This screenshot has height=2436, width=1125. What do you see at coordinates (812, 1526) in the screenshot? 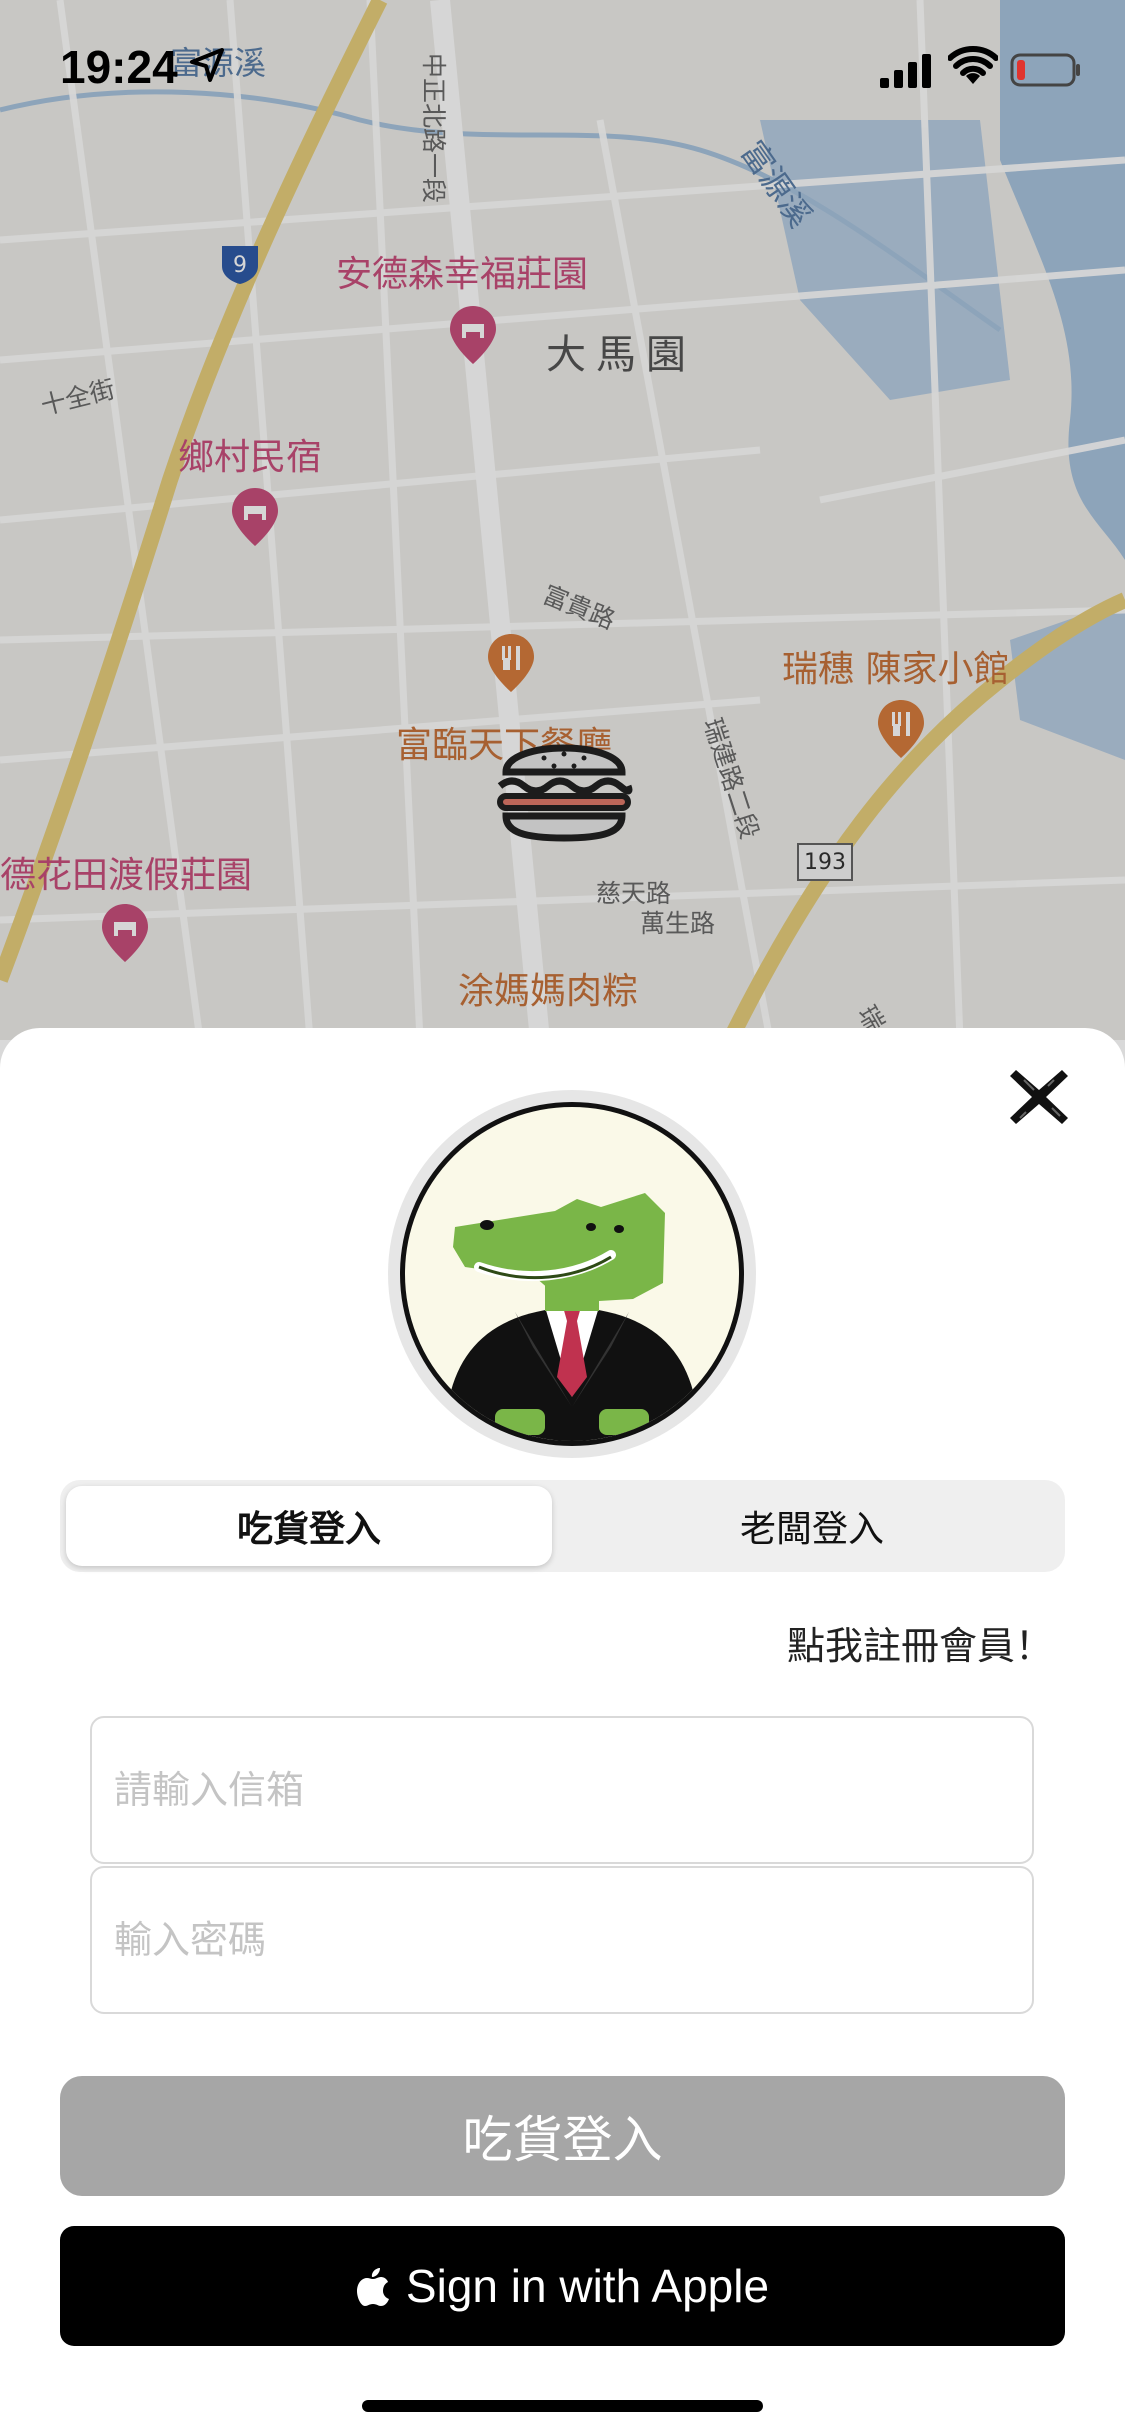
I see `tab-owner-login: 老闆登入` at bounding box center [812, 1526].